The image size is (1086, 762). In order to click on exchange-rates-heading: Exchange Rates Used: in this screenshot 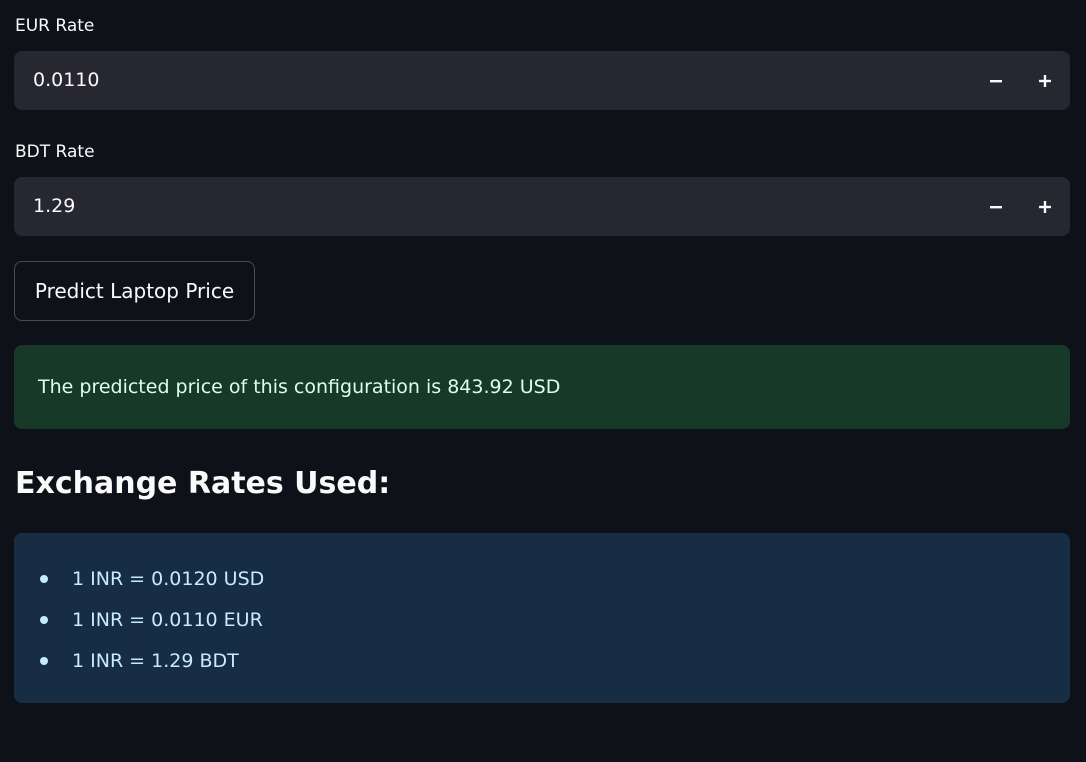, I will do `click(203, 483)`.